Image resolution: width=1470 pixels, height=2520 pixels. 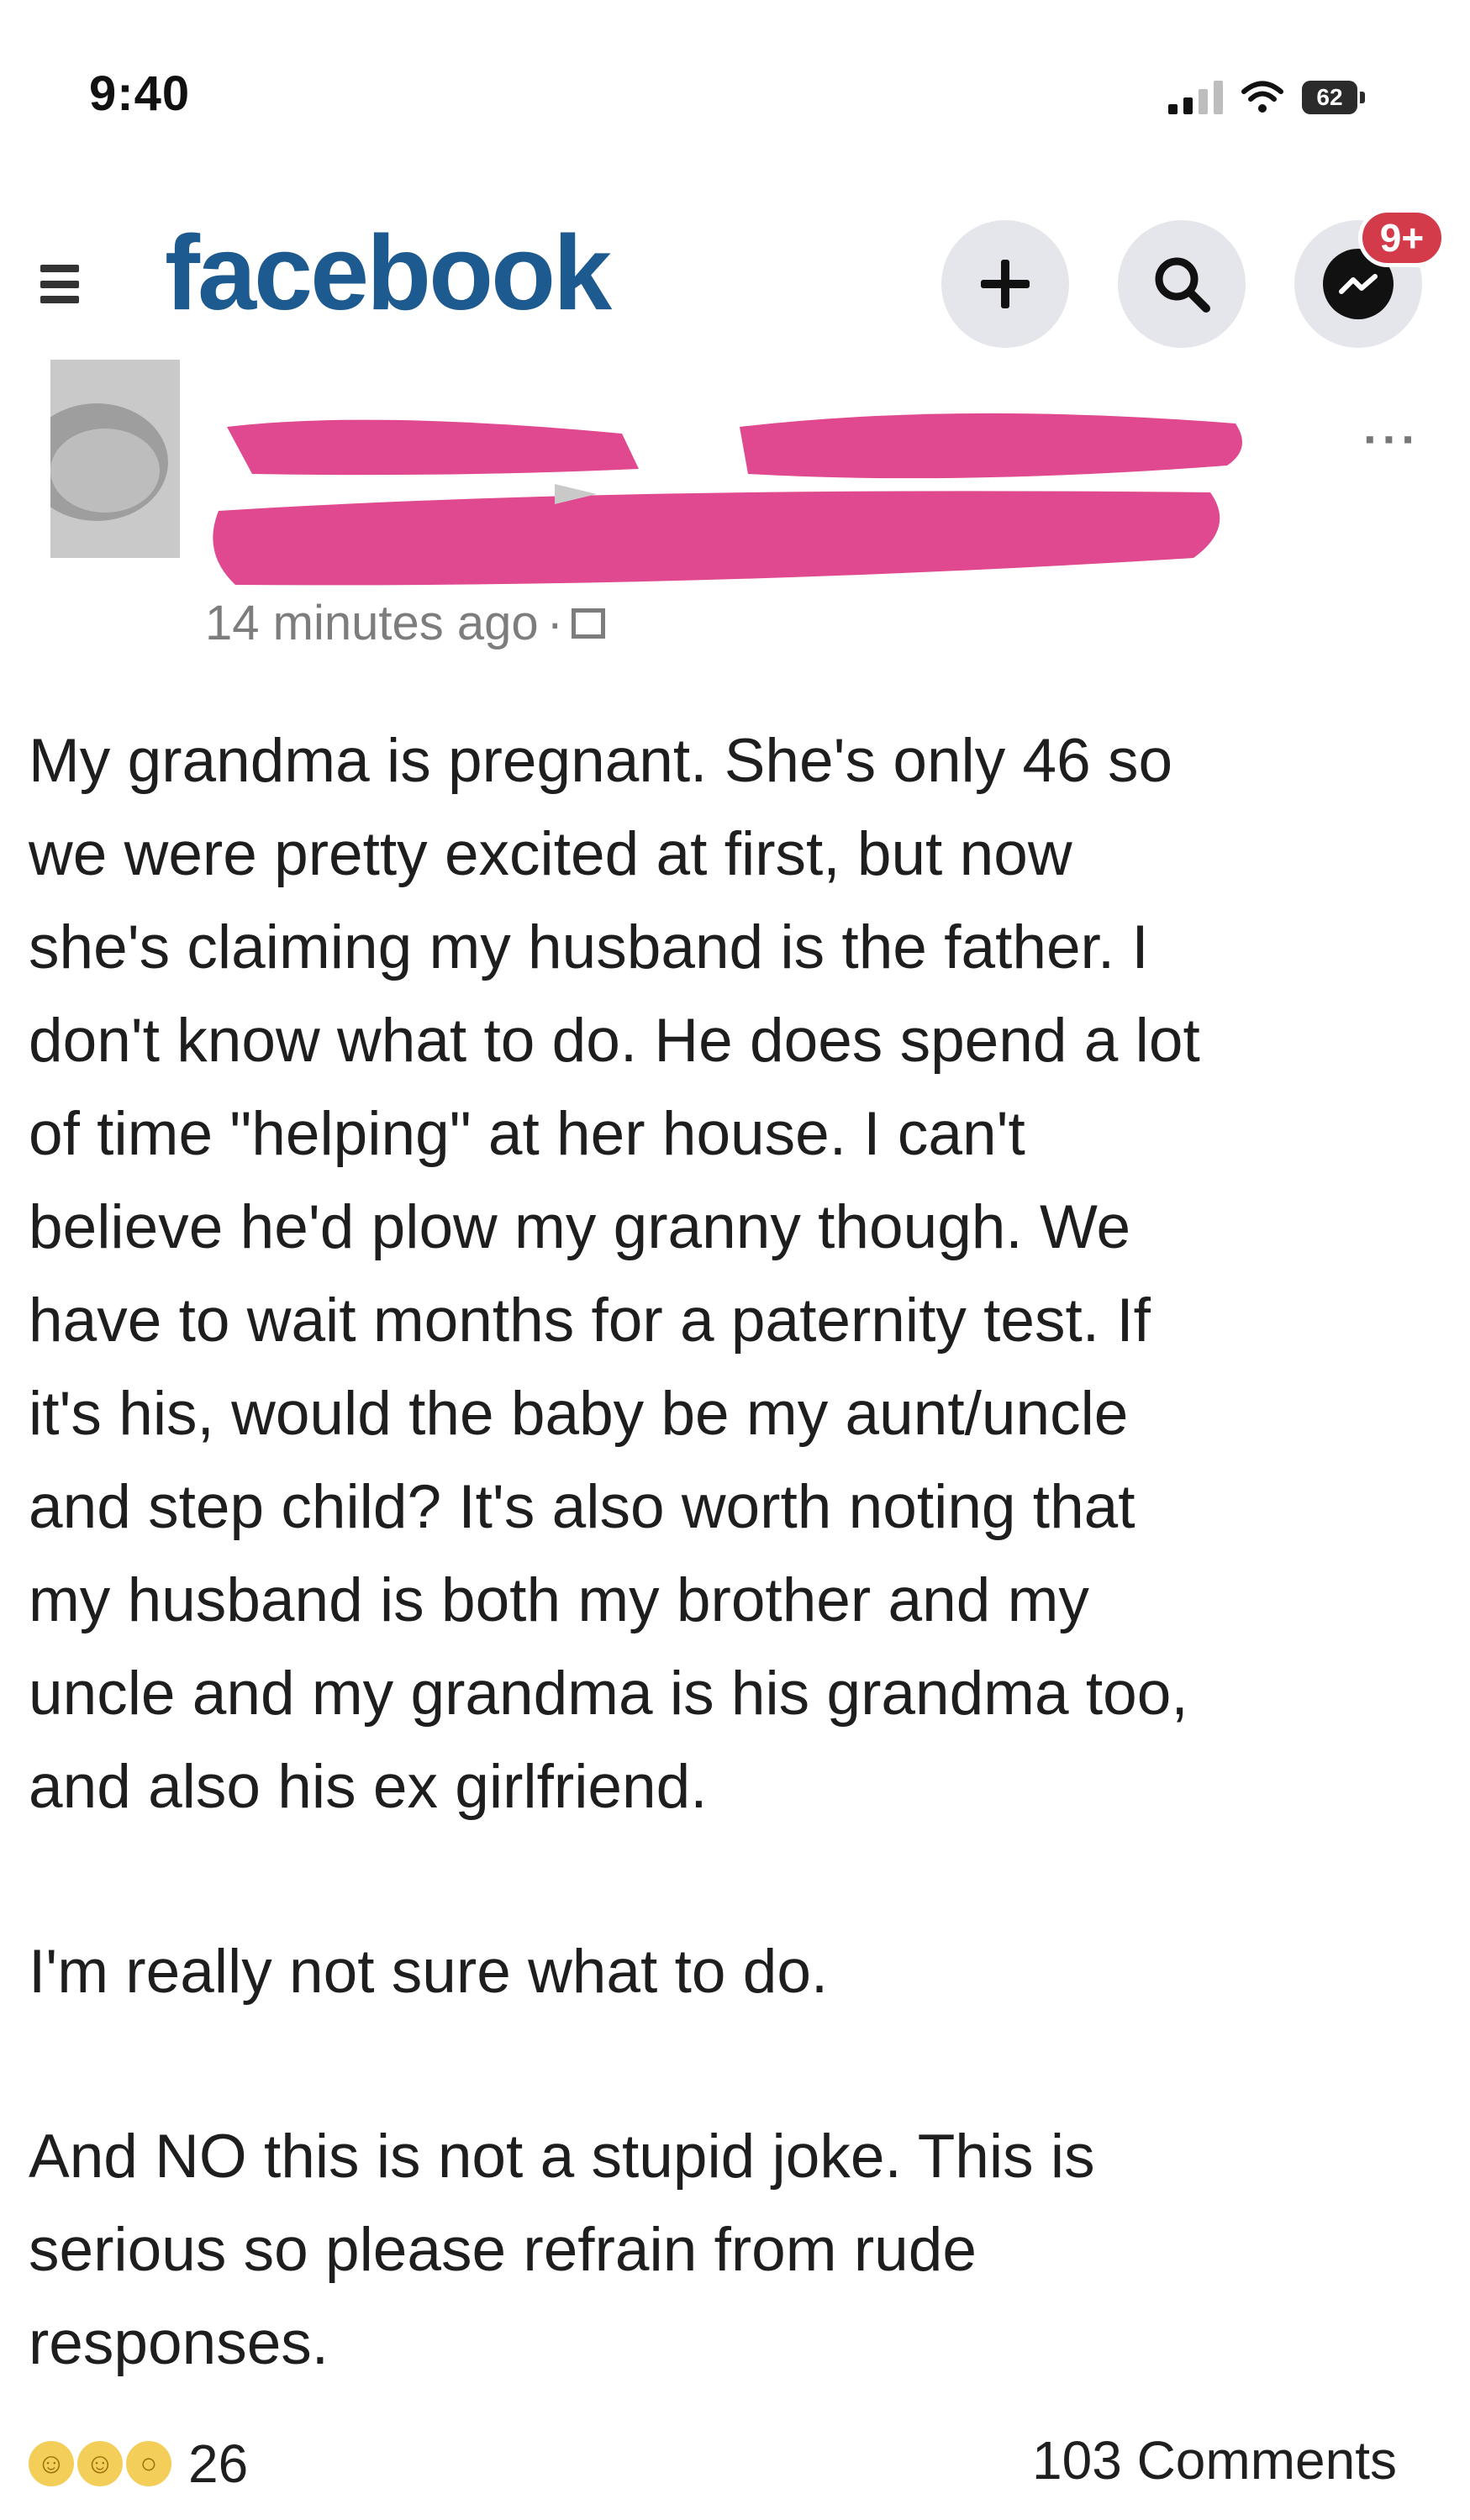 I want to click on post-timestamp: 14 minutes ago, so click(x=372, y=623).